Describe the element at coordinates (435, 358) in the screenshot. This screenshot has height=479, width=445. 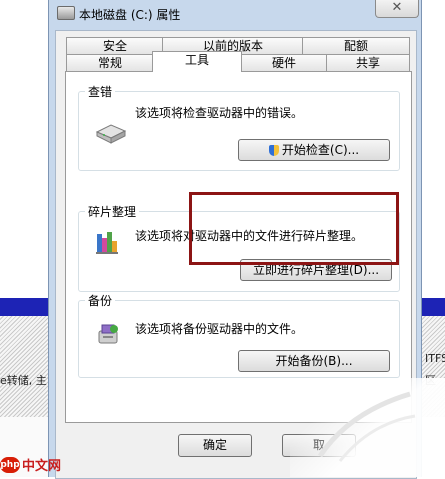
I see `background-filesystem-text: ITFS` at that location.